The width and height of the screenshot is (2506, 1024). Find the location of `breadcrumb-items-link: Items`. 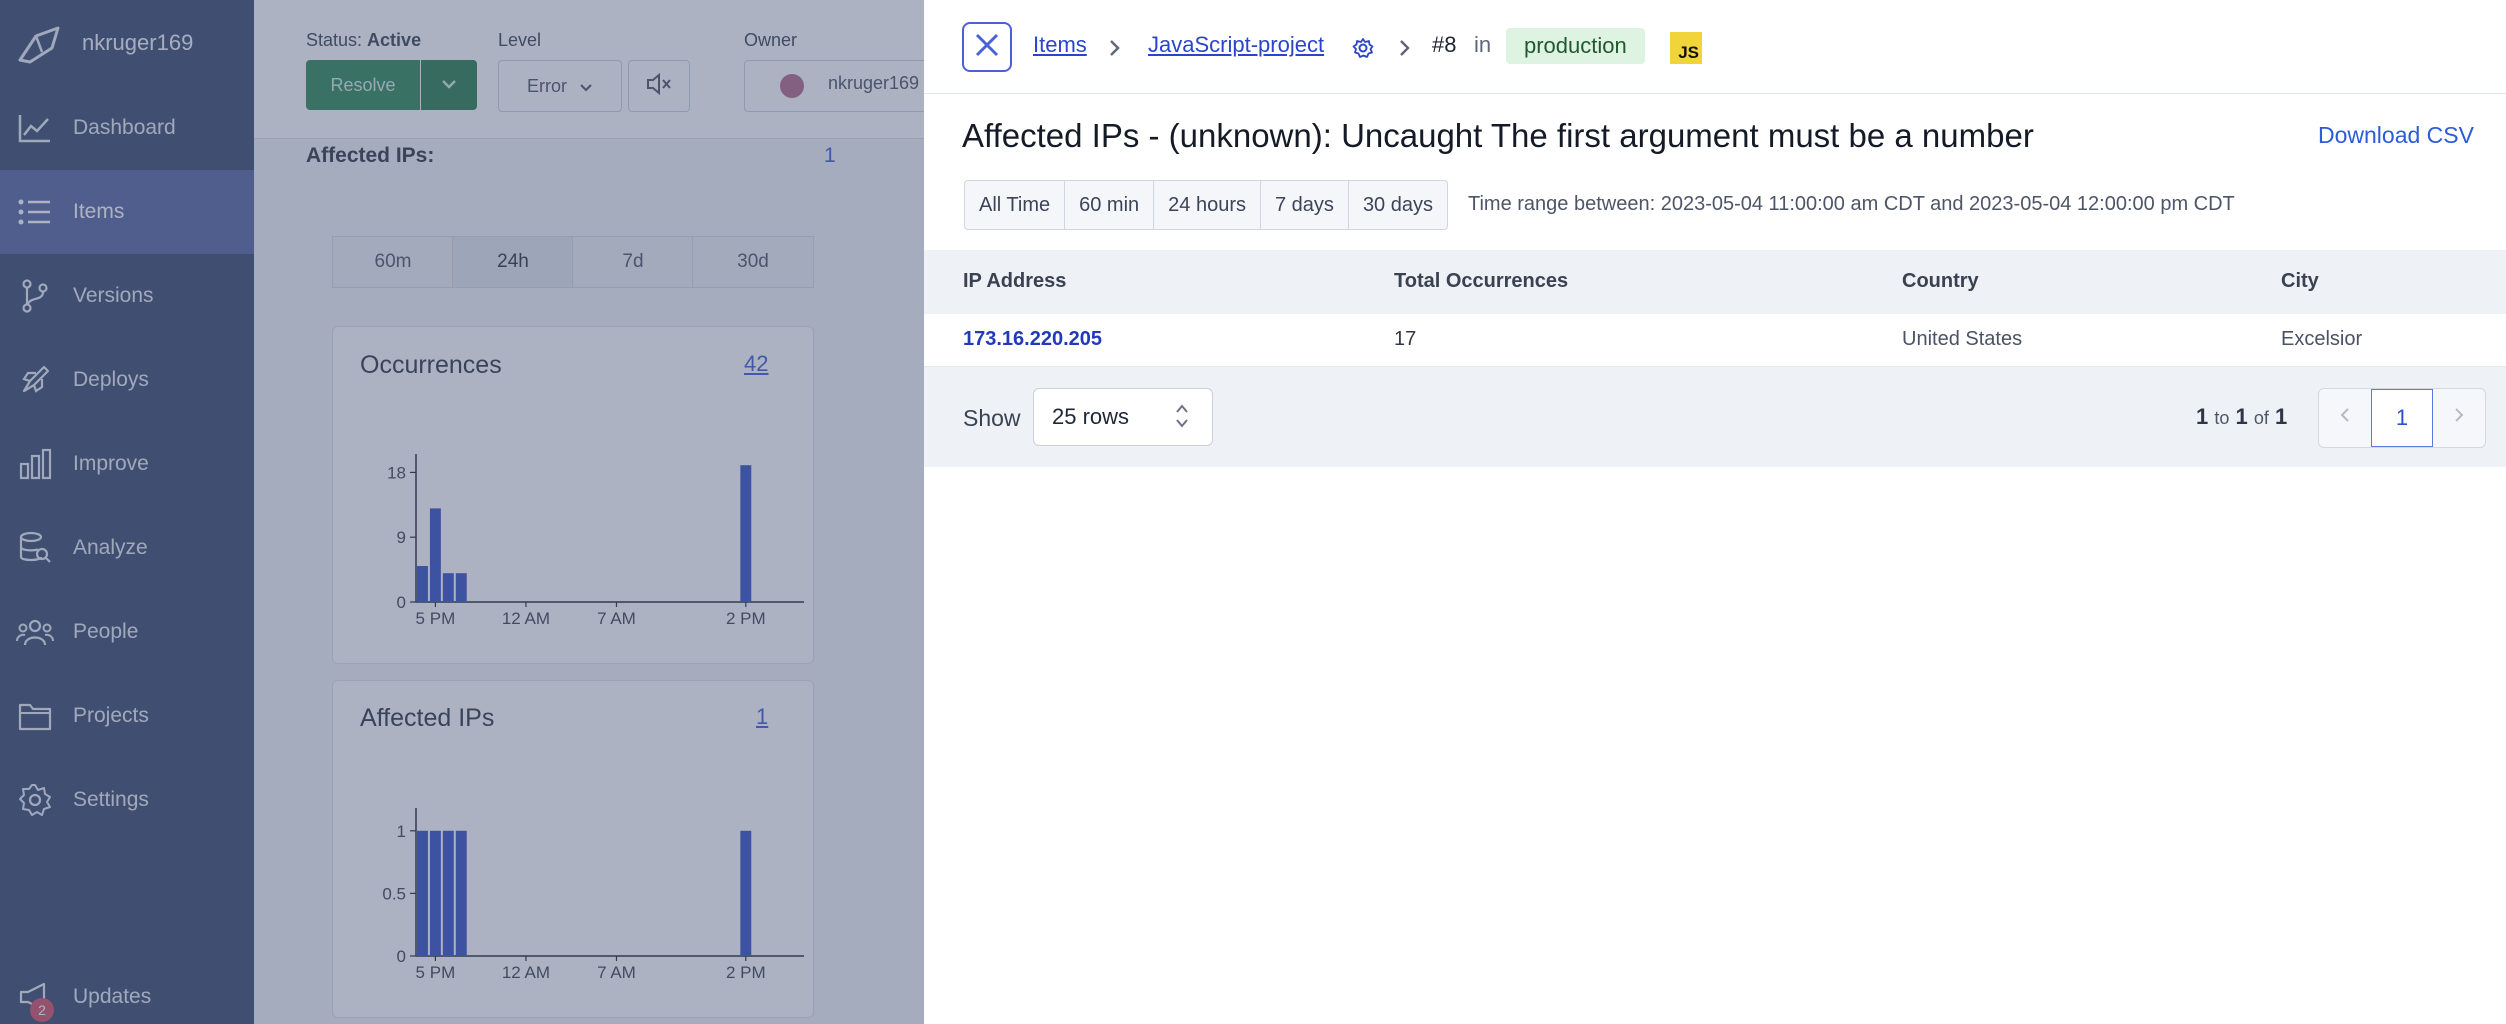

breadcrumb-items-link: Items is located at coordinates (1060, 45).